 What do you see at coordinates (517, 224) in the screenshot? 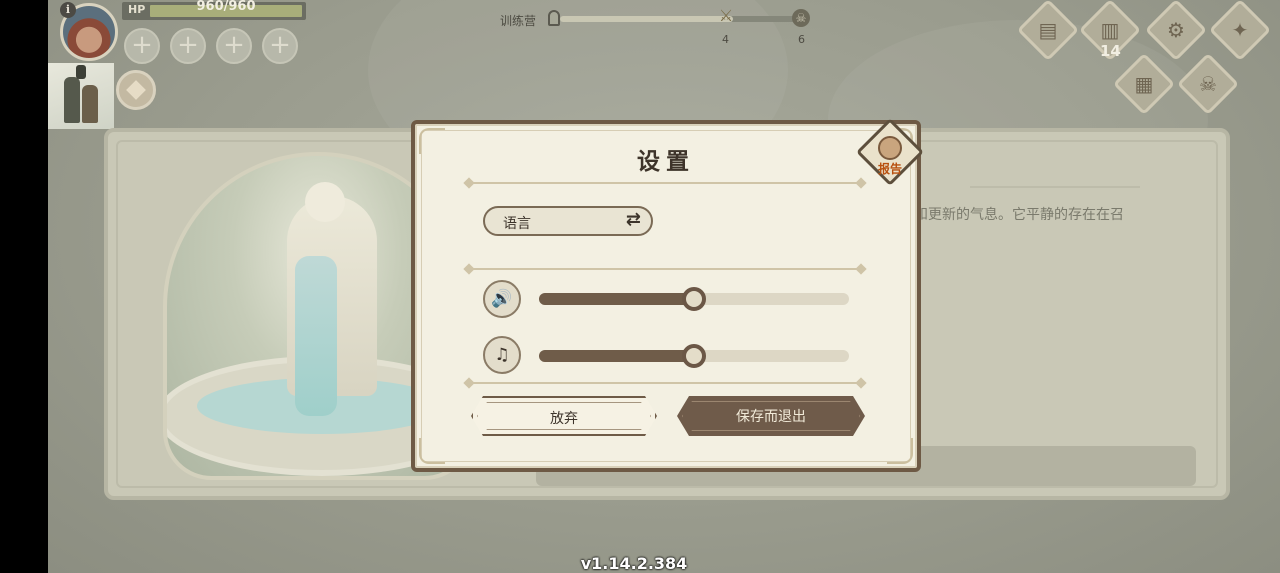
I see `language-label: 语言` at bounding box center [517, 224].